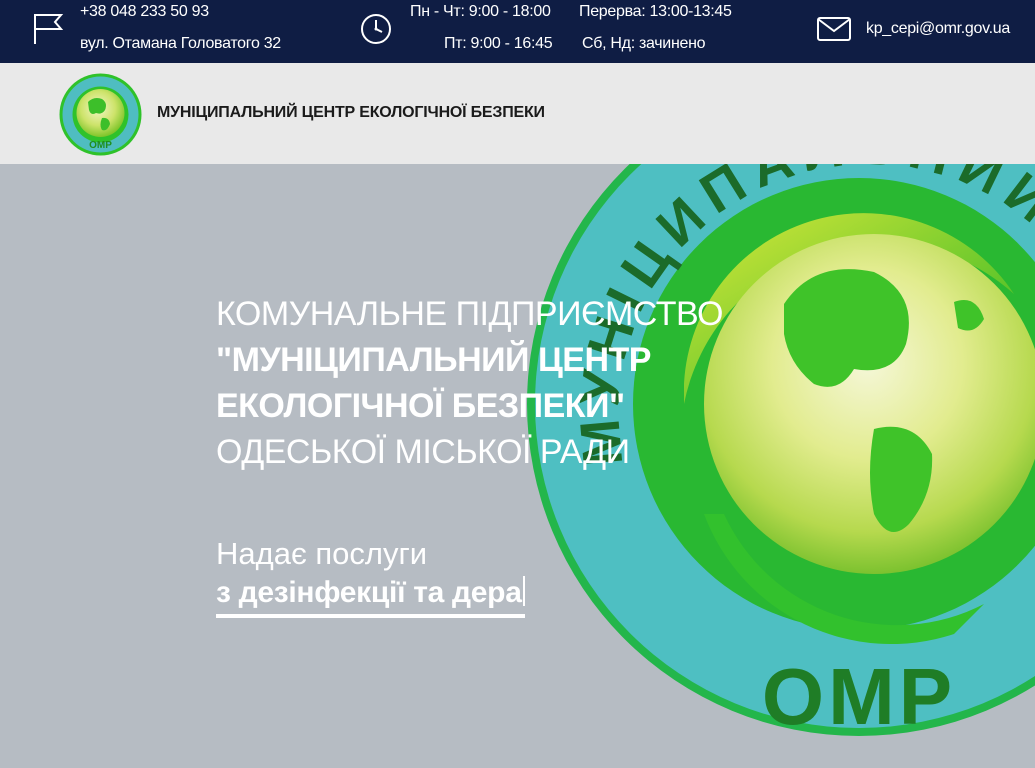 This screenshot has width=1035, height=768. Describe the element at coordinates (322, 553) in the screenshot. I see `services-lead: Надає послуги` at that location.